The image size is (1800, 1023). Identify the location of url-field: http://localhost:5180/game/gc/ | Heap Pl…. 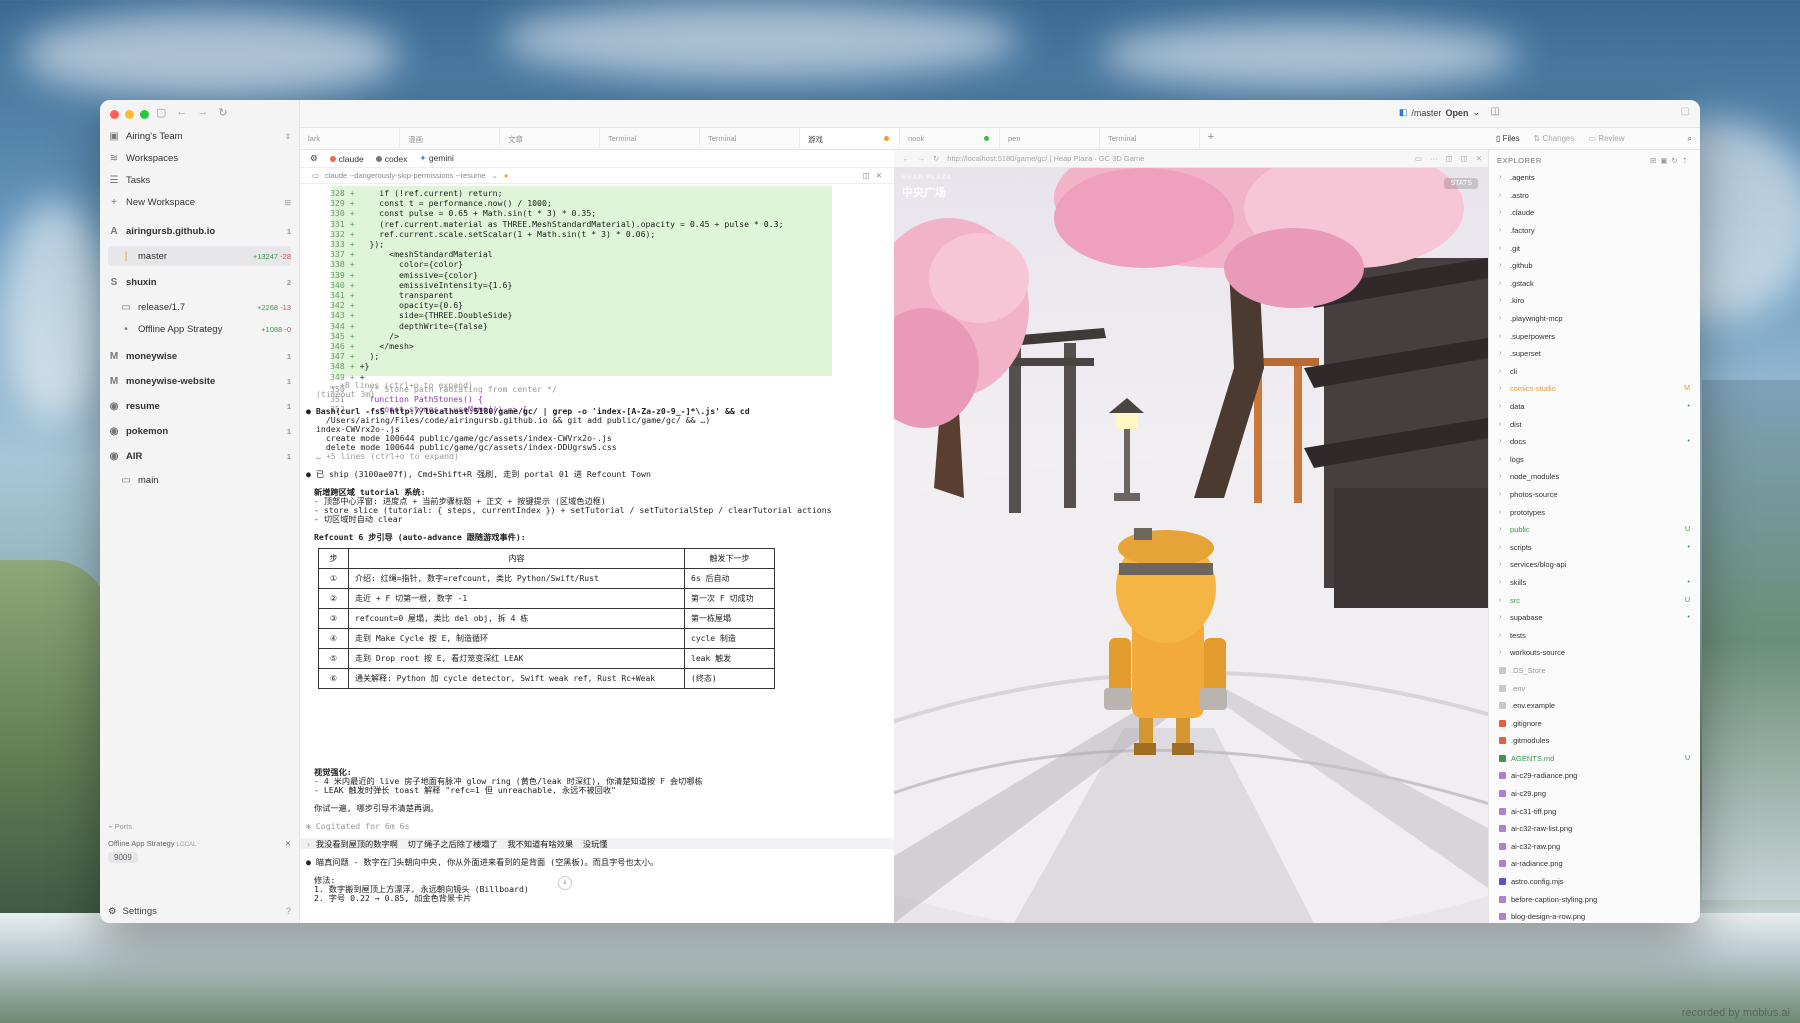
(1045, 158).